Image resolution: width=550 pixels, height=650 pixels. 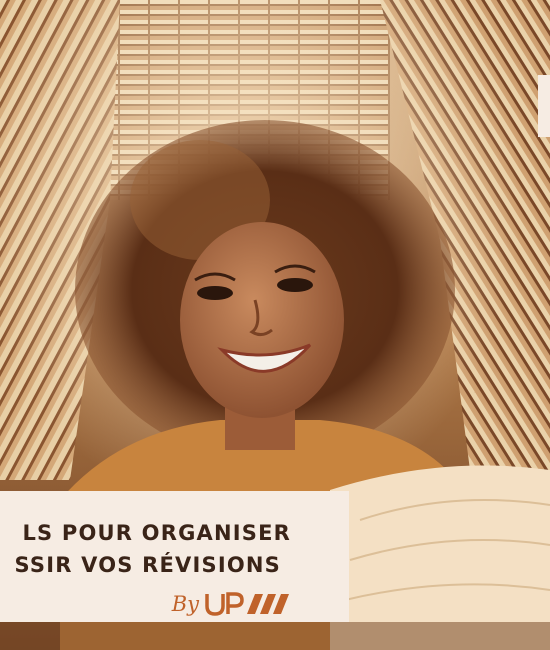 I want to click on caption-banner: LS POUR ORGANISER SSIR VOS RÉVISIONS By, so click(x=174, y=556).